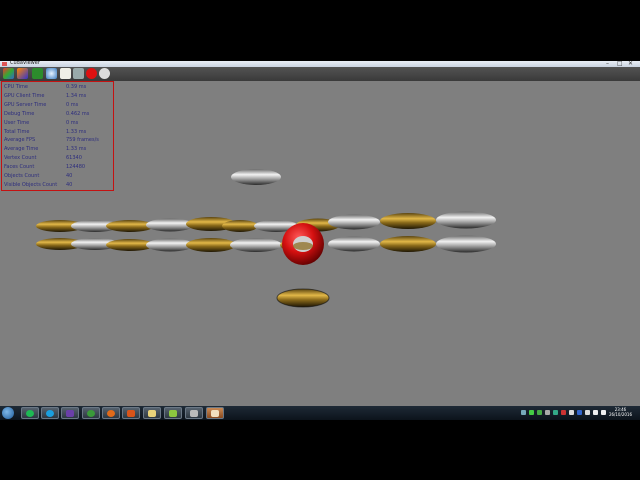 This screenshot has width=640, height=480. I want to click on stat-label: Visible Objects Count, so click(31, 184).